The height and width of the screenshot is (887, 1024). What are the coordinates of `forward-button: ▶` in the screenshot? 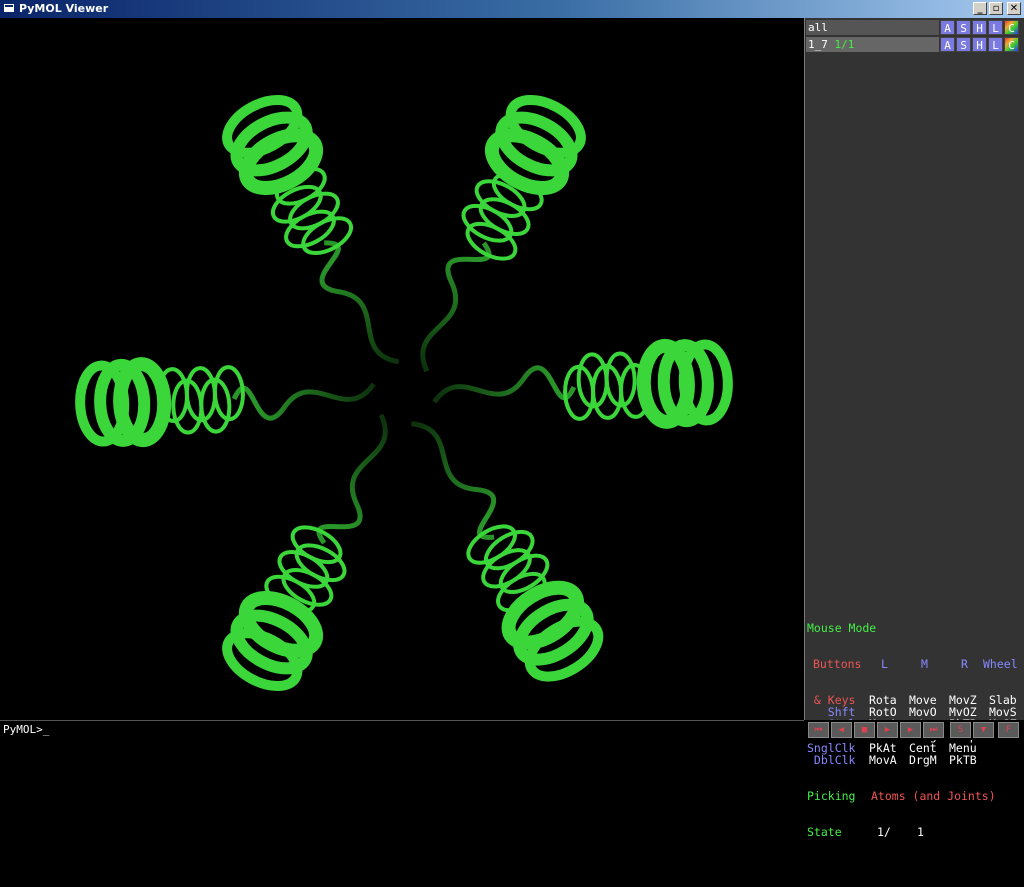 It's located at (910, 730).